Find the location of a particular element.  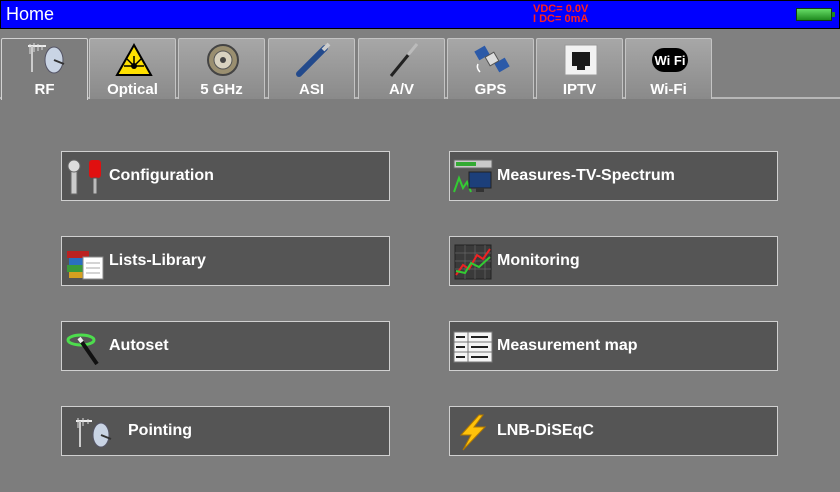

idc-readout: I DC= 0mA is located at coordinates (561, 19).